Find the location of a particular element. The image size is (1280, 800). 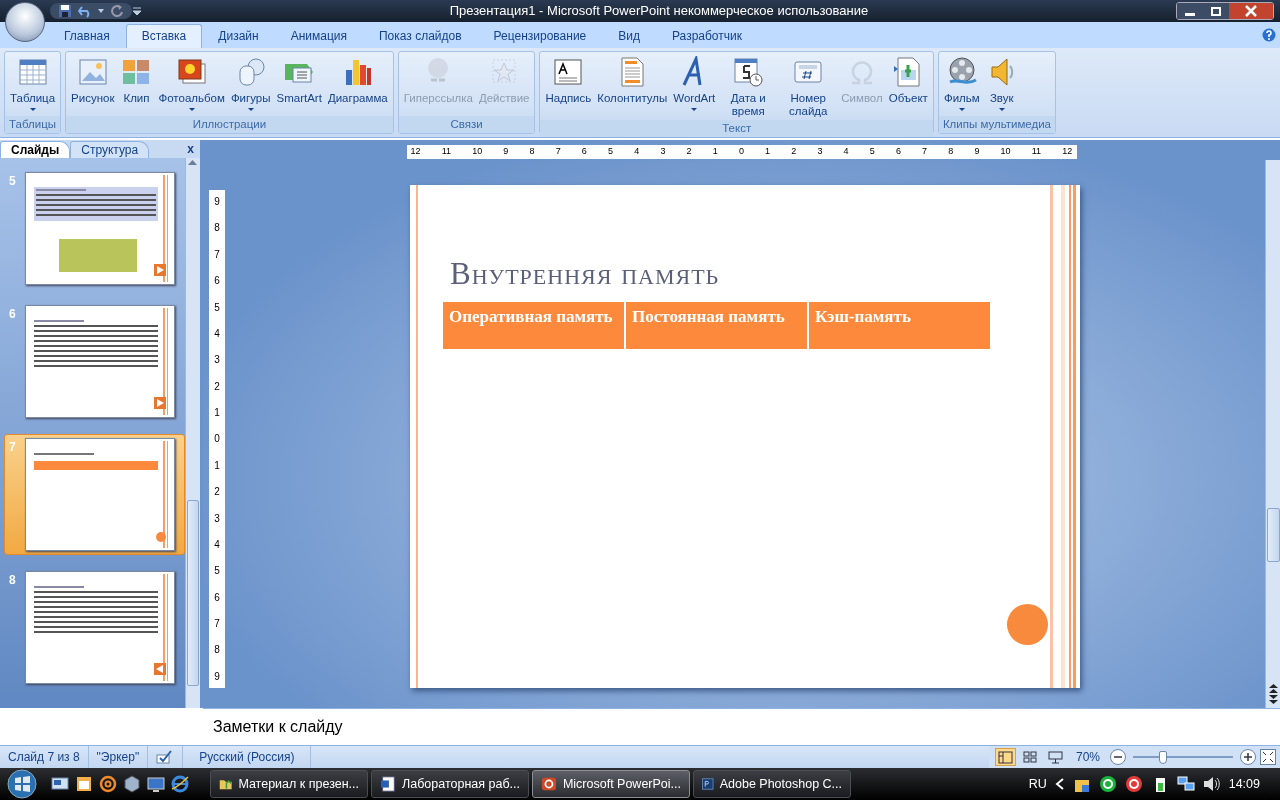

window-icon is located at coordinates (84, 784).